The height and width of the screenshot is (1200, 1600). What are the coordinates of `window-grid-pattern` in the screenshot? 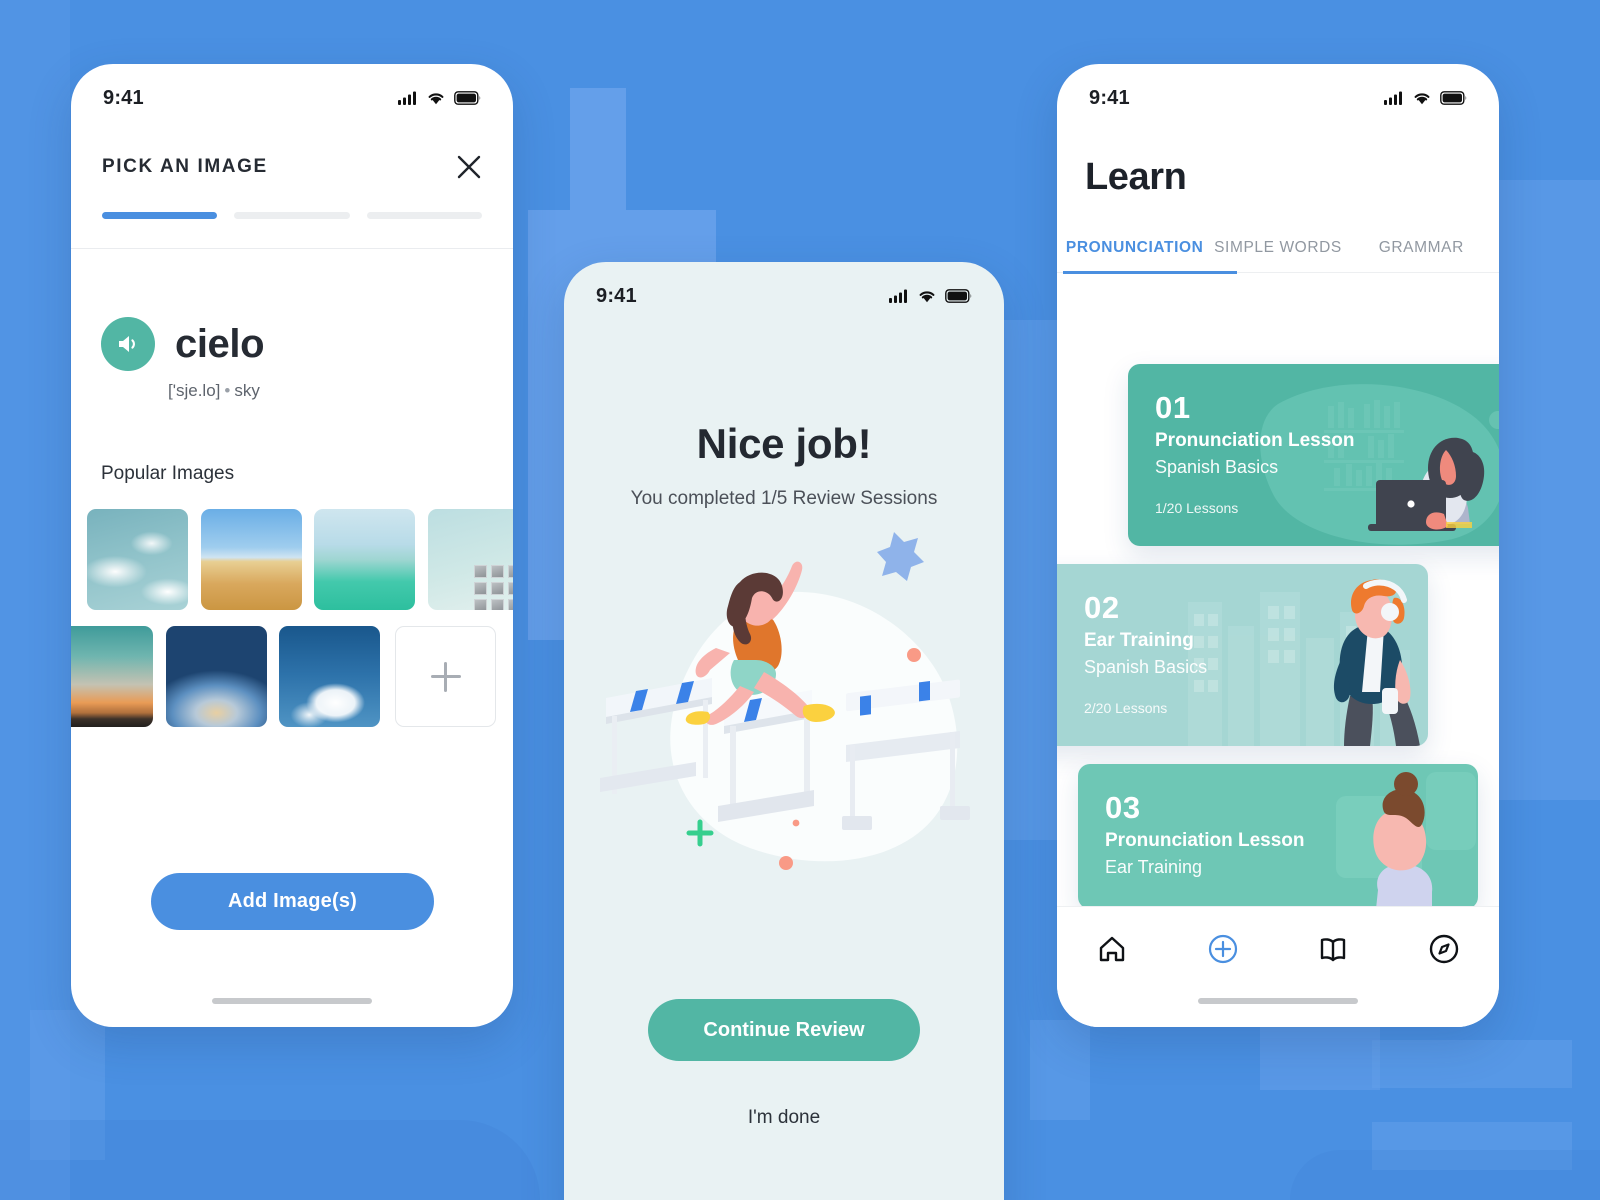 It's located at (493, 587).